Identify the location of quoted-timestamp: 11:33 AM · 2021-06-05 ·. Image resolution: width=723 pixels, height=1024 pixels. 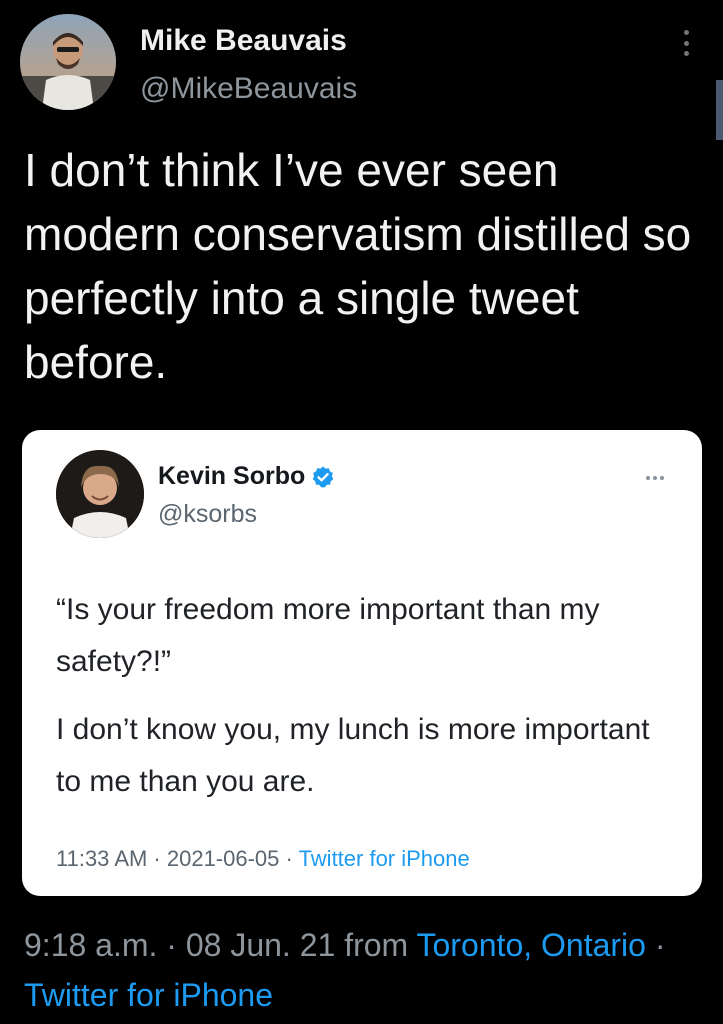
(177, 858).